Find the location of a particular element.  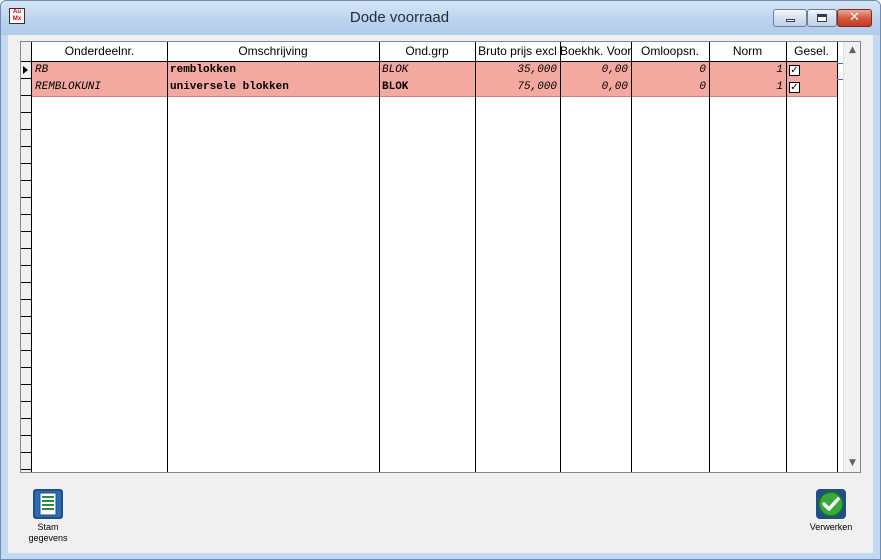

stam-label-line2: gegevens is located at coordinates (48, 538).